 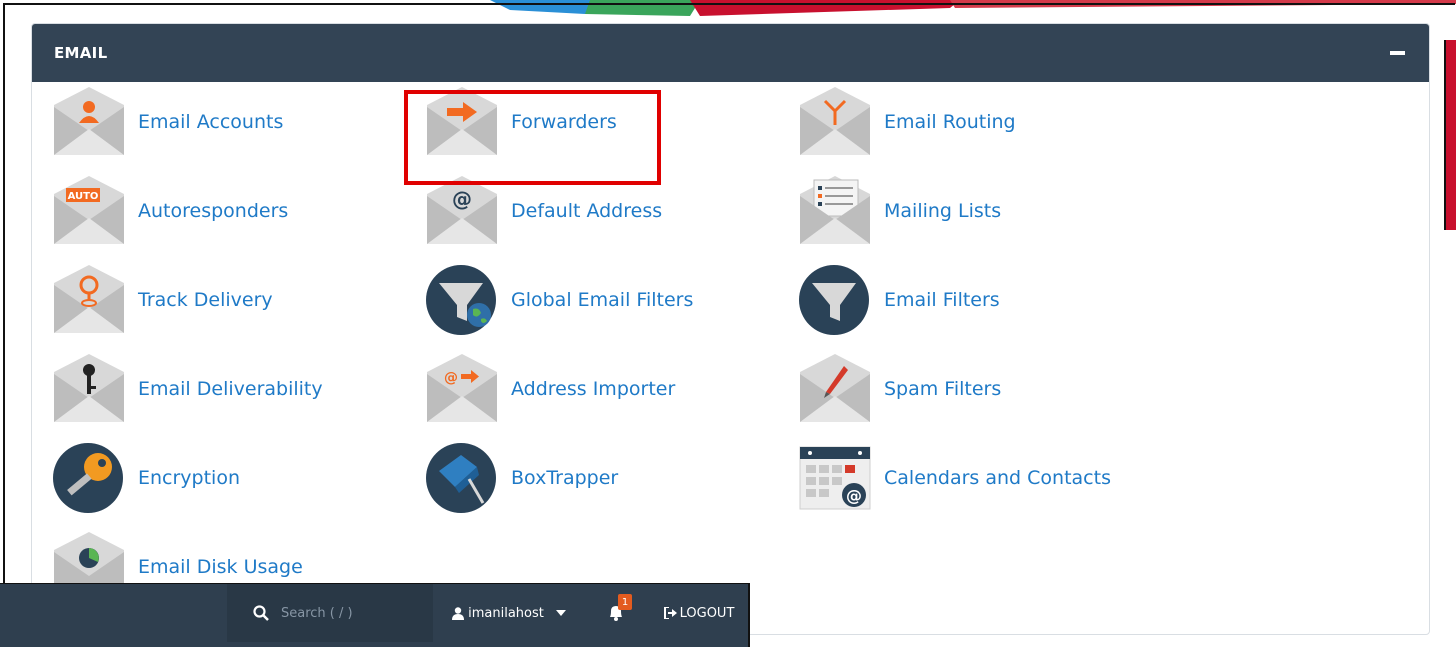 What do you see at coordinates (458, 613) in the screenshot?
I see `user-icon` at bounding box center [458, 613].